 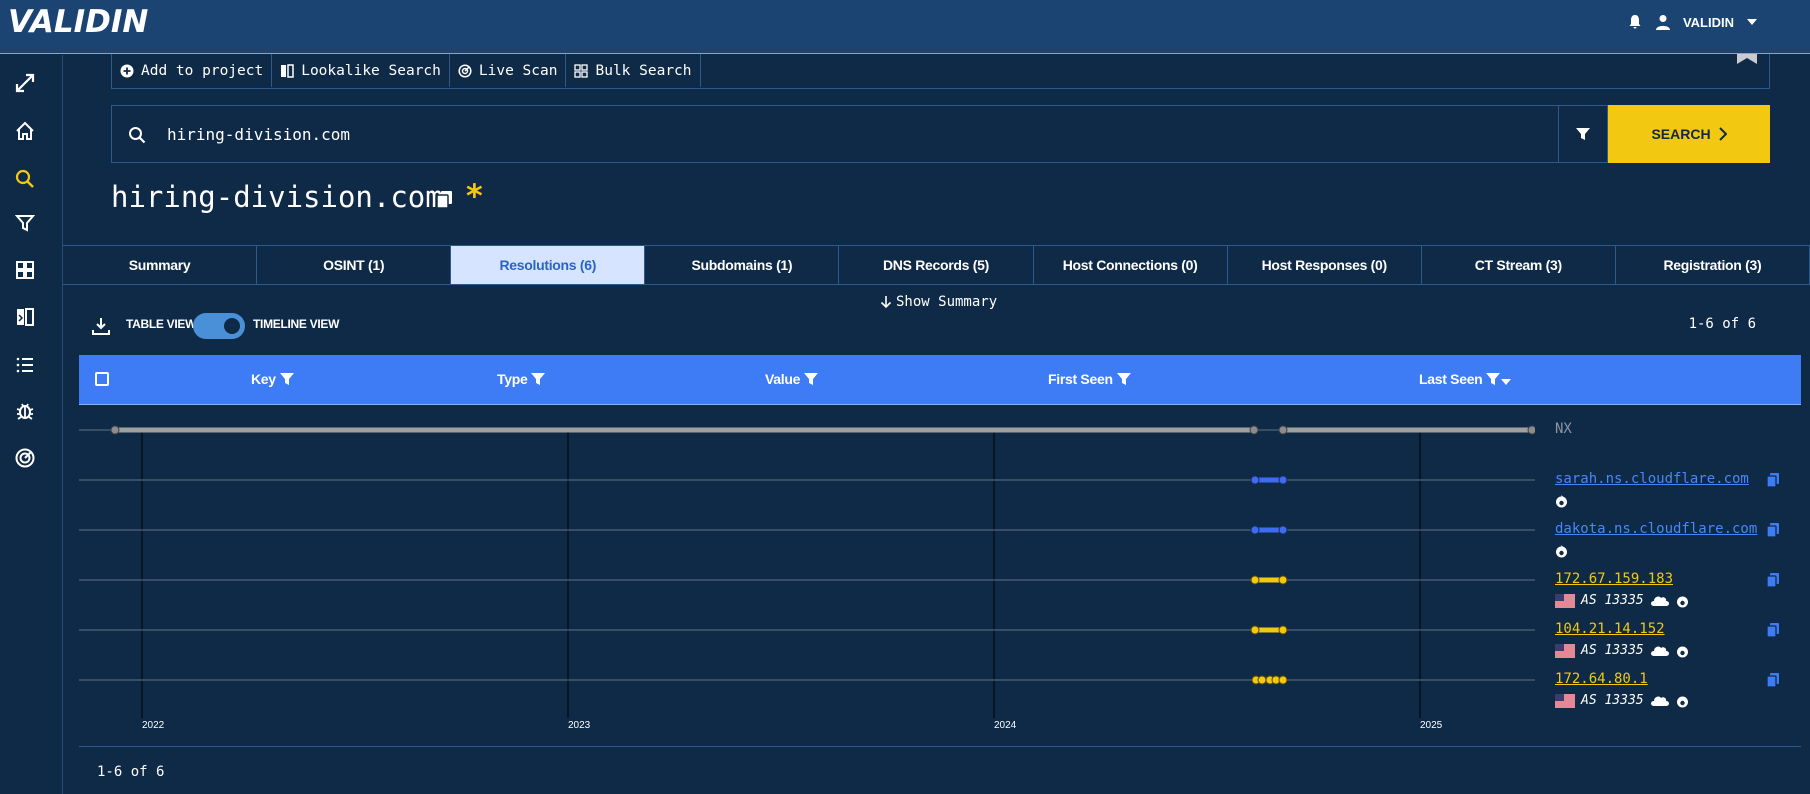 I want to click on fire-icon, so click(x=1682, y=651).